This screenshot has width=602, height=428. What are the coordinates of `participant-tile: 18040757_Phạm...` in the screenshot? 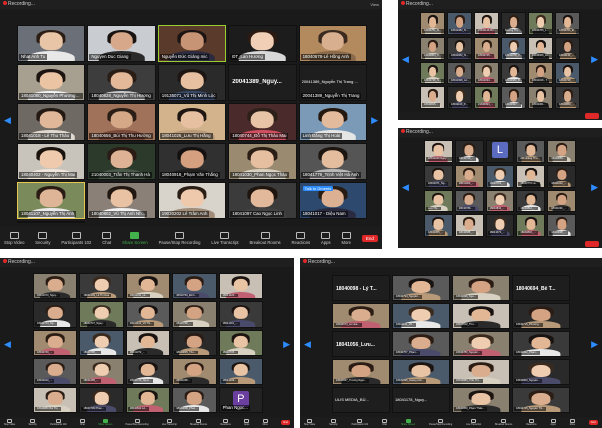 It's located at (421, 344).